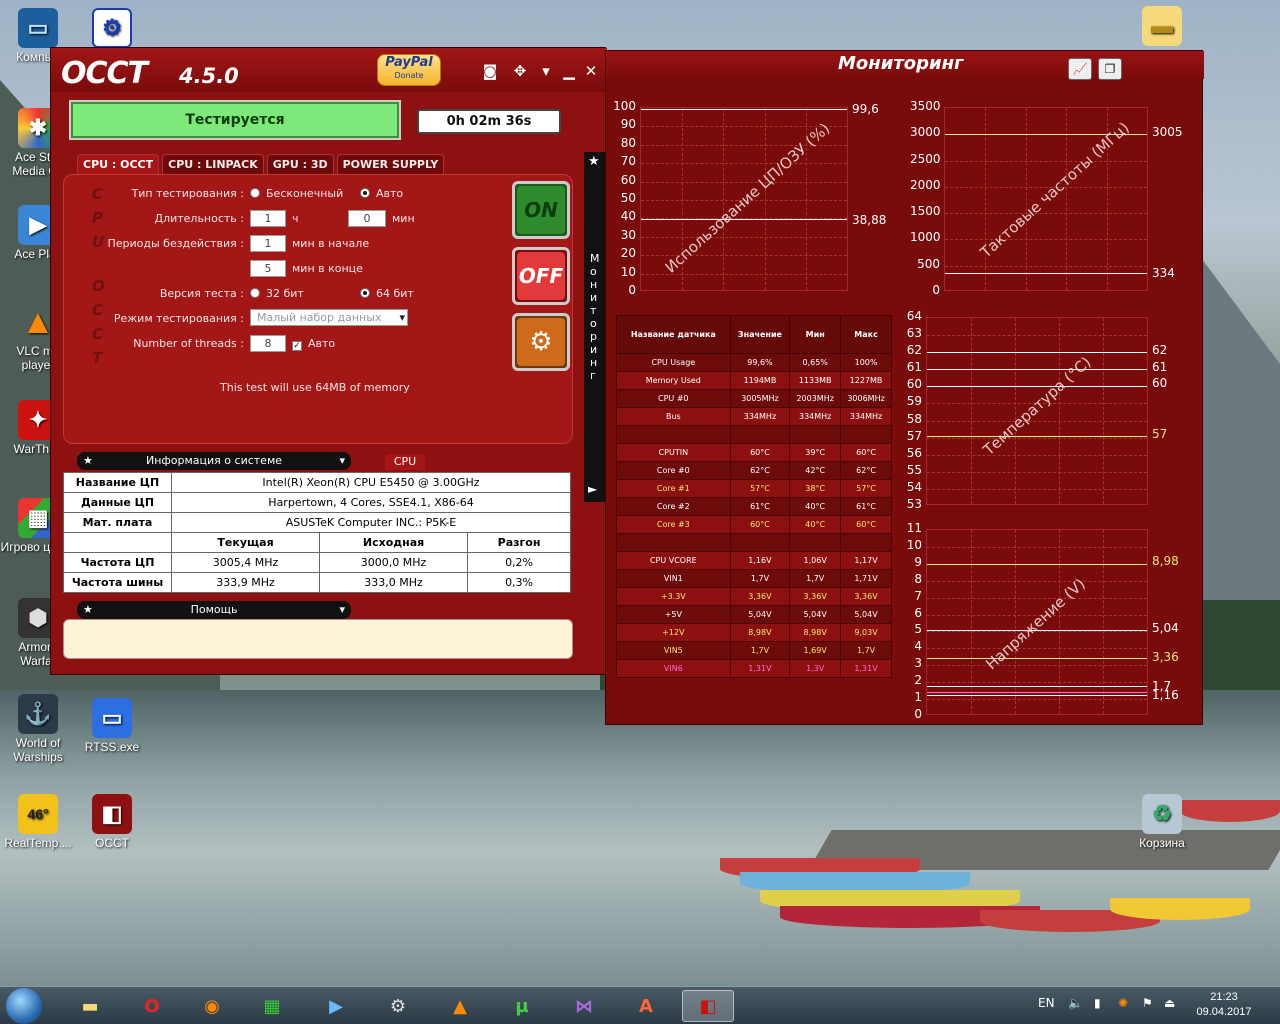  What do you see at coordinates (405, 462) in the screenshot?
I see `tab-cpu-info: CPU` at bounding box center [405, 462].